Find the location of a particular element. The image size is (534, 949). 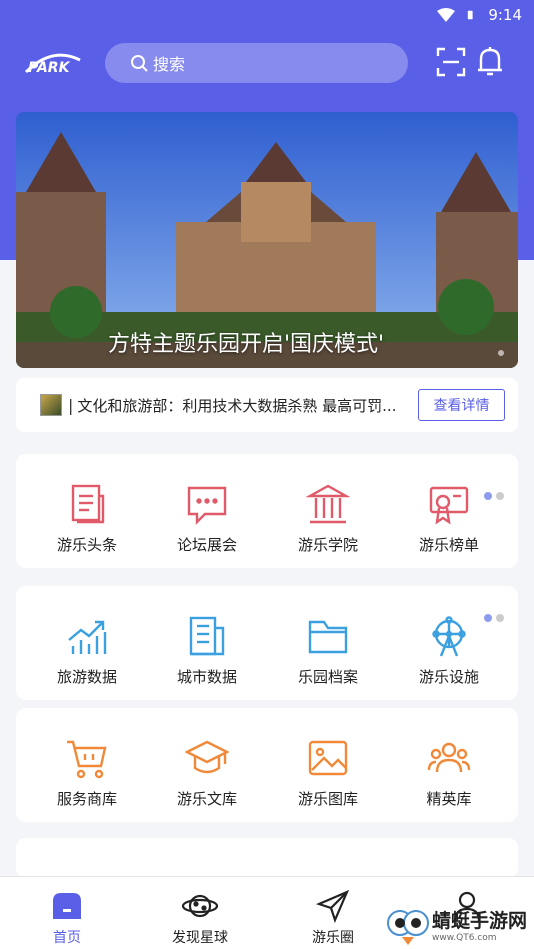

city-document-icon is located at coordinates (207, 636).